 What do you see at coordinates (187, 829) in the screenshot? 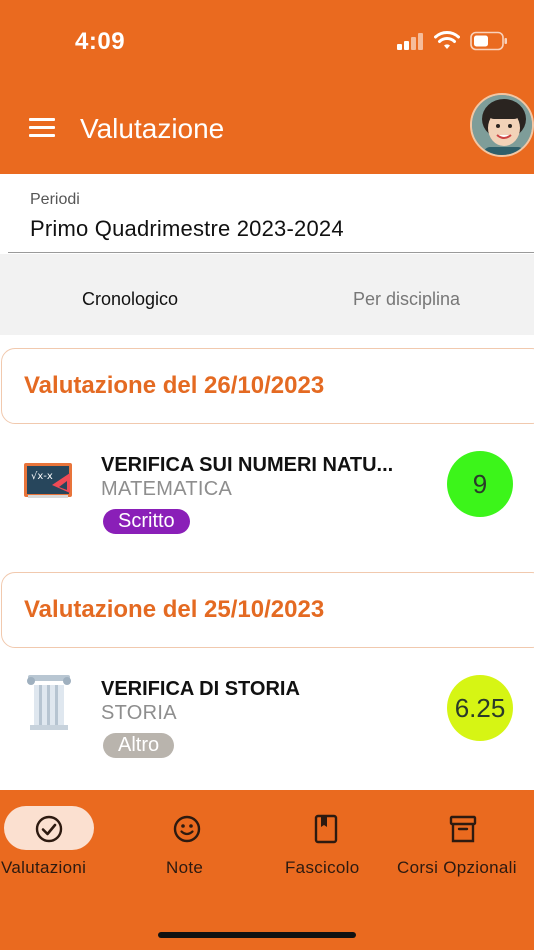
I see `smiley-icon` at bounding box center [187, 829].